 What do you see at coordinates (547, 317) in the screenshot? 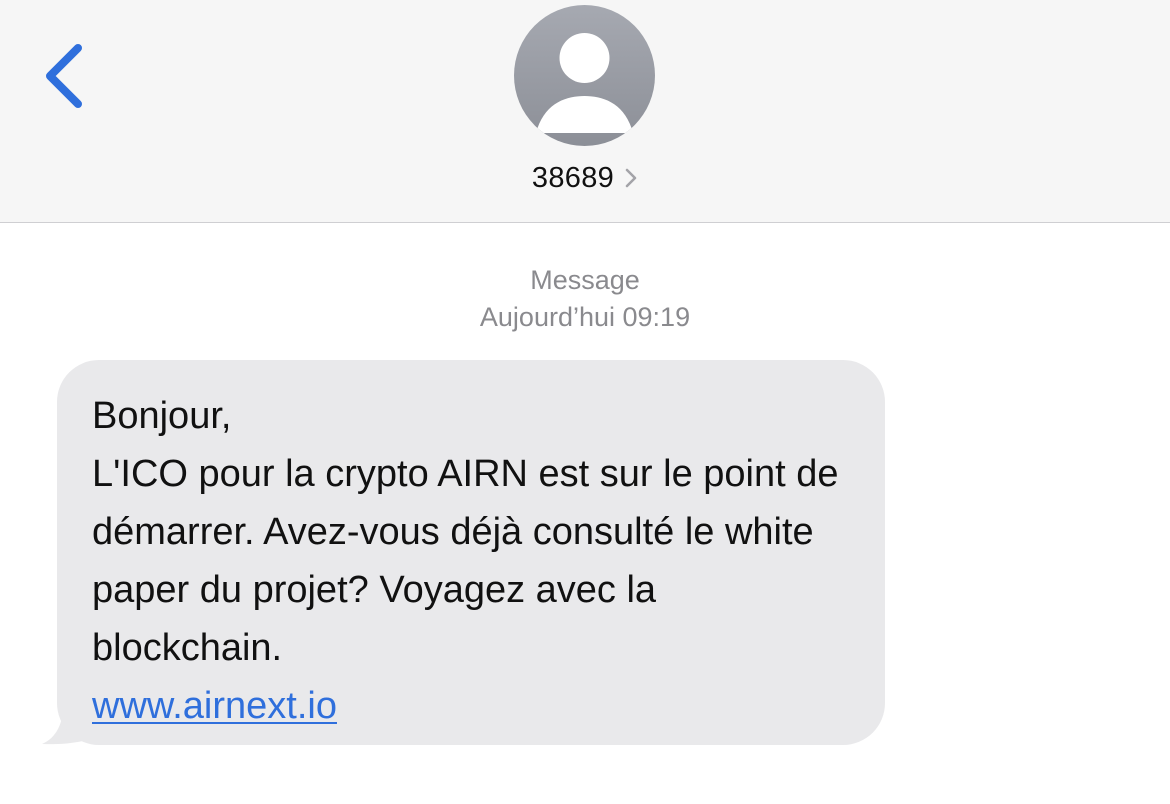
I see `timestamp-day: Aujourd’hui` at bounding box center [547, 317].